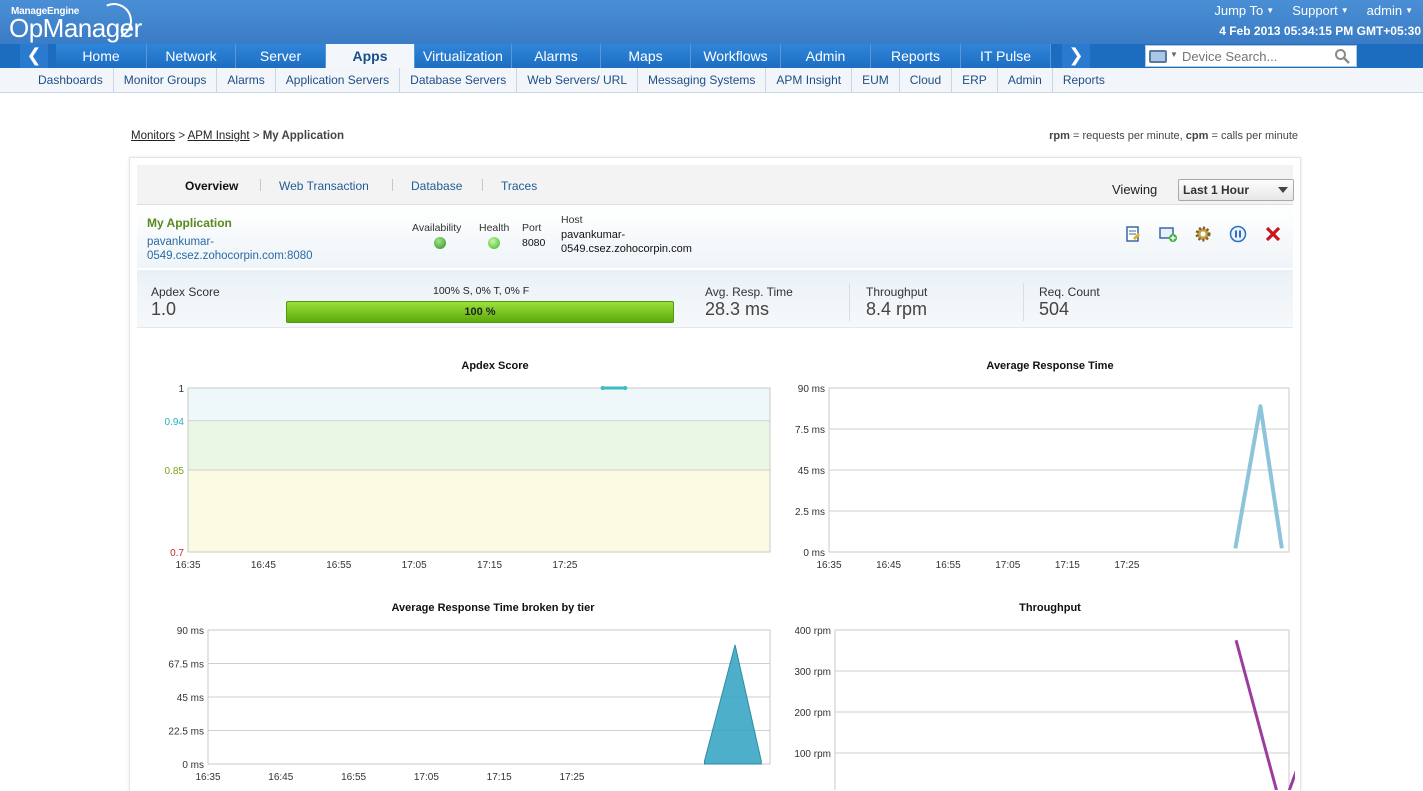 The image size is (1423, 791). What do you see at coordinates (813, 672) in the screenshot?
I see `y-tick-label: 300 rpm` at bounding box center [813, 672].